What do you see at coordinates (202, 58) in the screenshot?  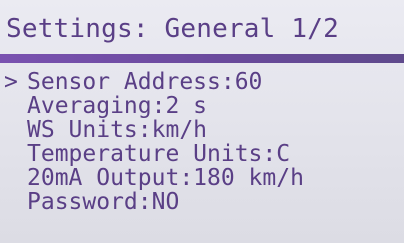 I see `header-divider` at bounding box center [202, 58].